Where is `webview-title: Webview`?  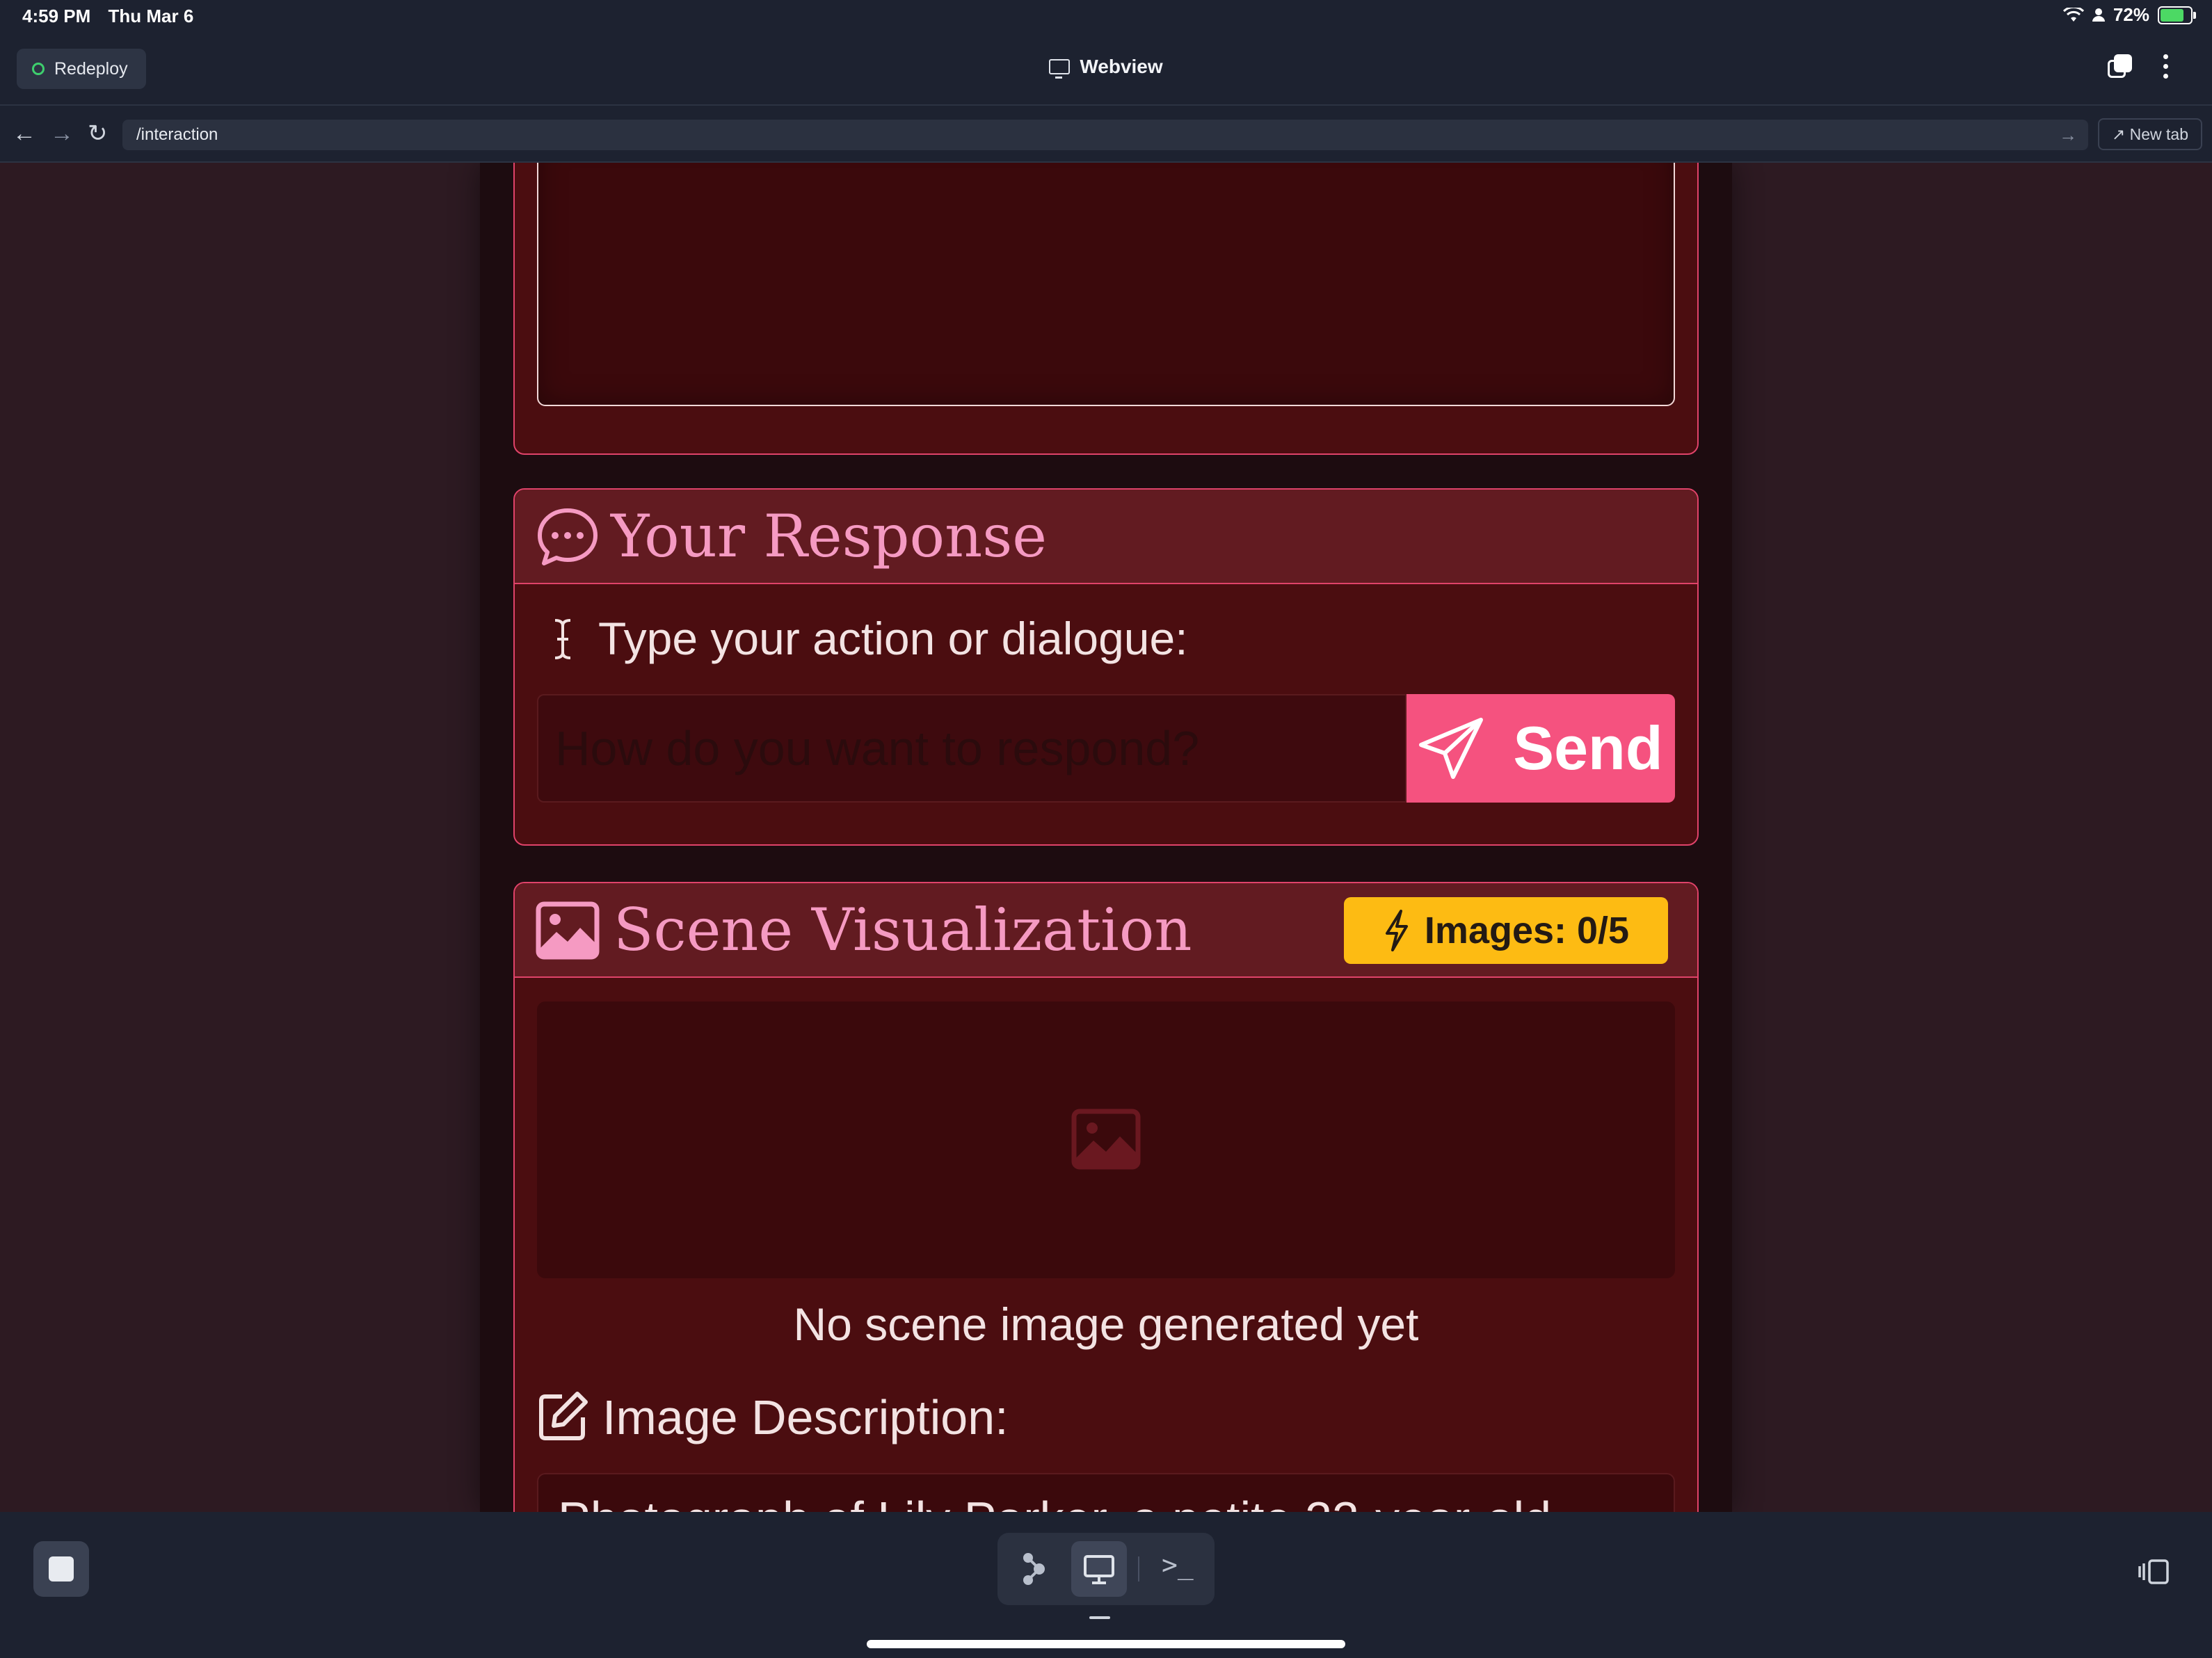 webview-title: Webview is located at coordinates (1106, 67).